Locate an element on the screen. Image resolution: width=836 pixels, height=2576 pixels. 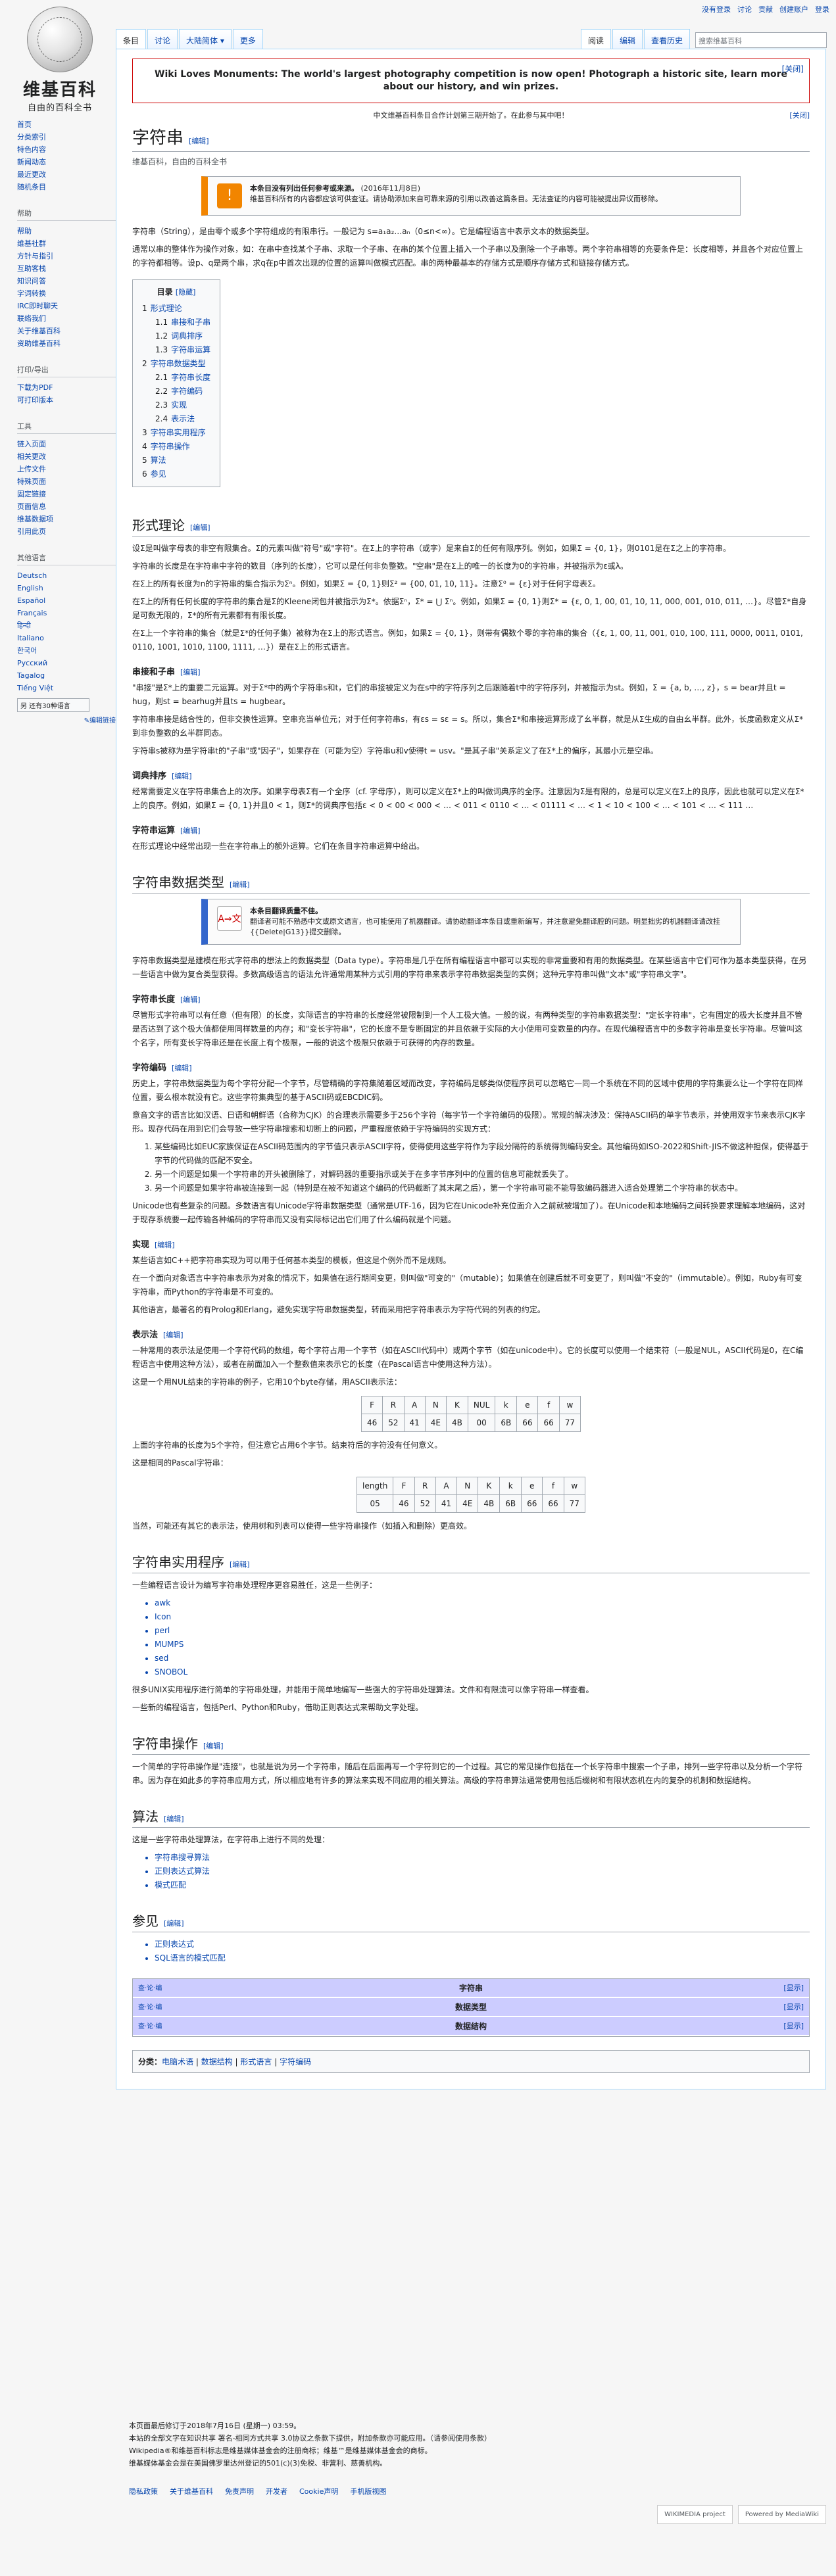
sidebar-item-language: Español is located at coordinates (31, 601).